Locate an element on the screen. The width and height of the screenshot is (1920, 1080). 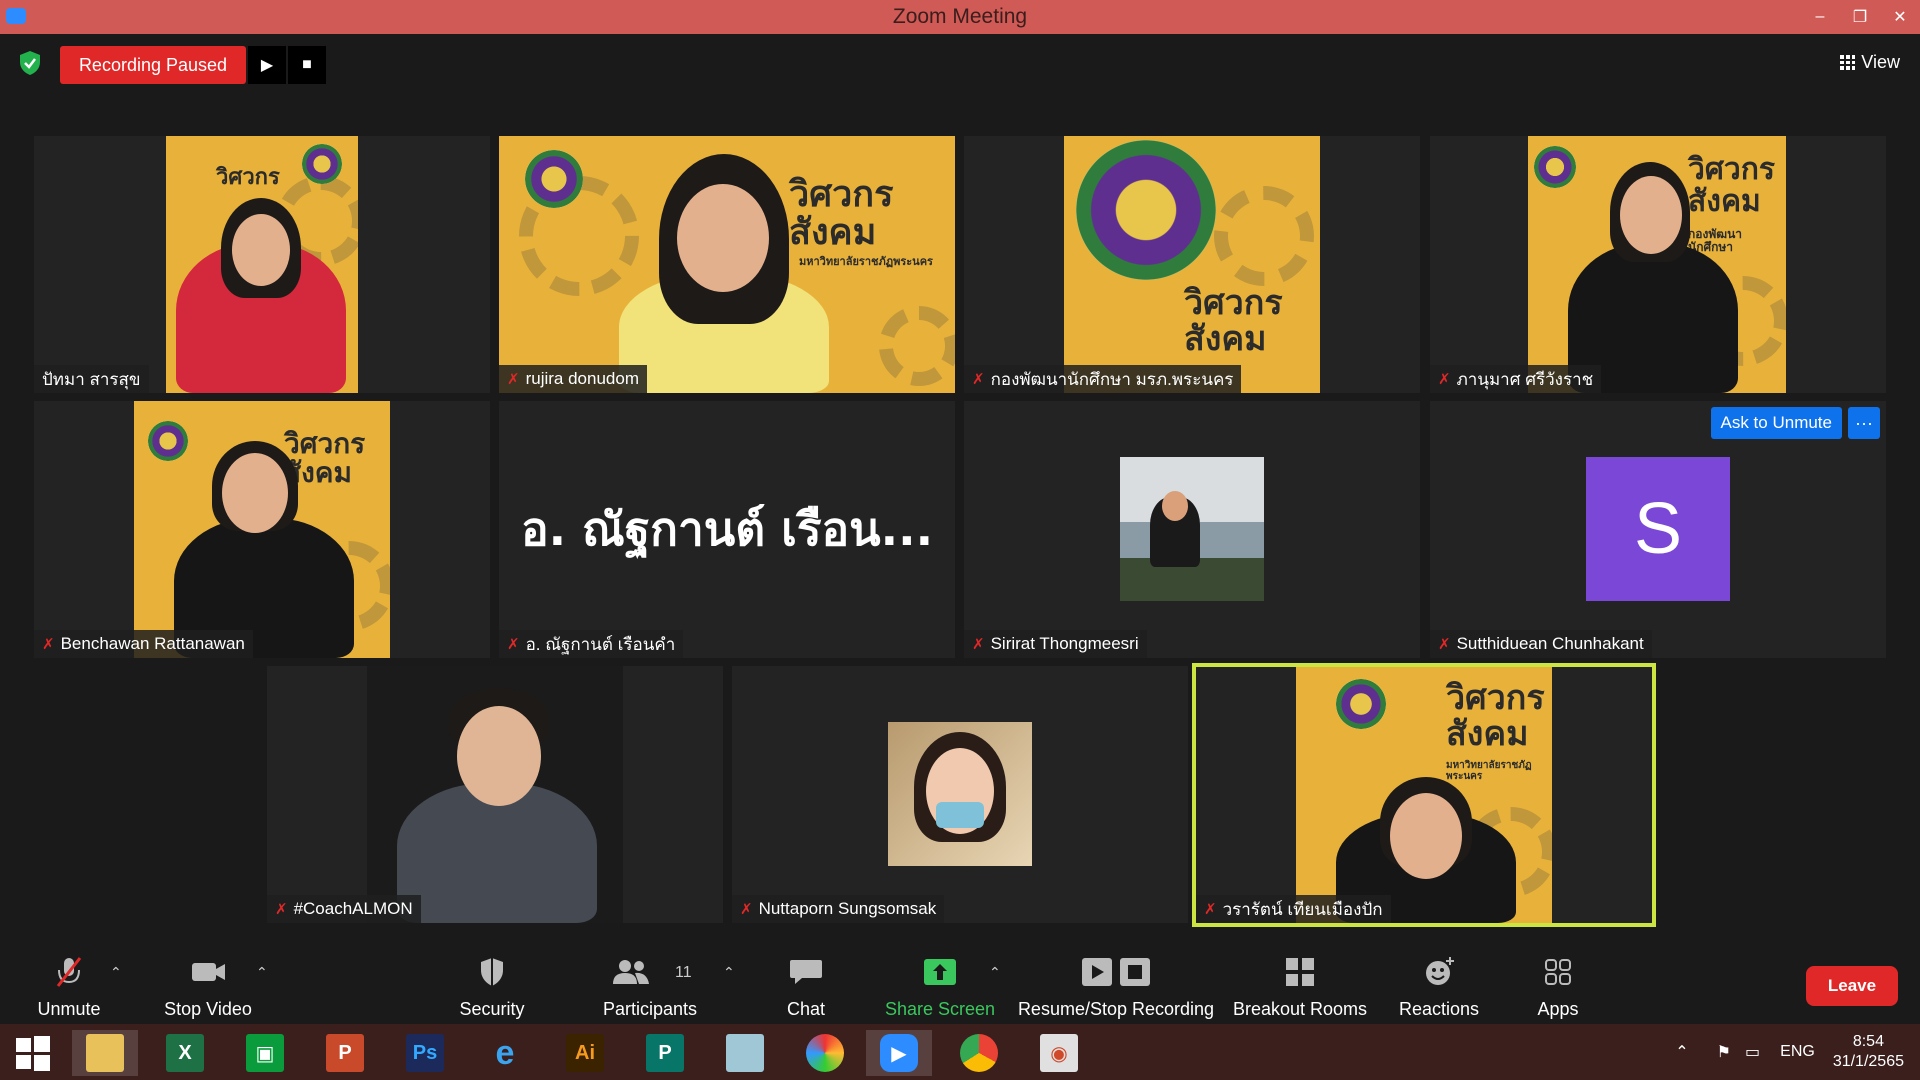
participant-video: วิศวกร สังคม กองพัฒนานักศึกษา is located at coordinates (1657, 264).